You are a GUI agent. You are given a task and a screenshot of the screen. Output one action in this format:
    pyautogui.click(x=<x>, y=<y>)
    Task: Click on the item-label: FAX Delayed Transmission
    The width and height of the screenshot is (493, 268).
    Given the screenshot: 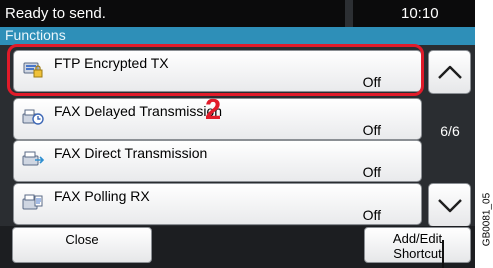 What is the action you would take?
    pyautogui.click(x=138, y=111)
    